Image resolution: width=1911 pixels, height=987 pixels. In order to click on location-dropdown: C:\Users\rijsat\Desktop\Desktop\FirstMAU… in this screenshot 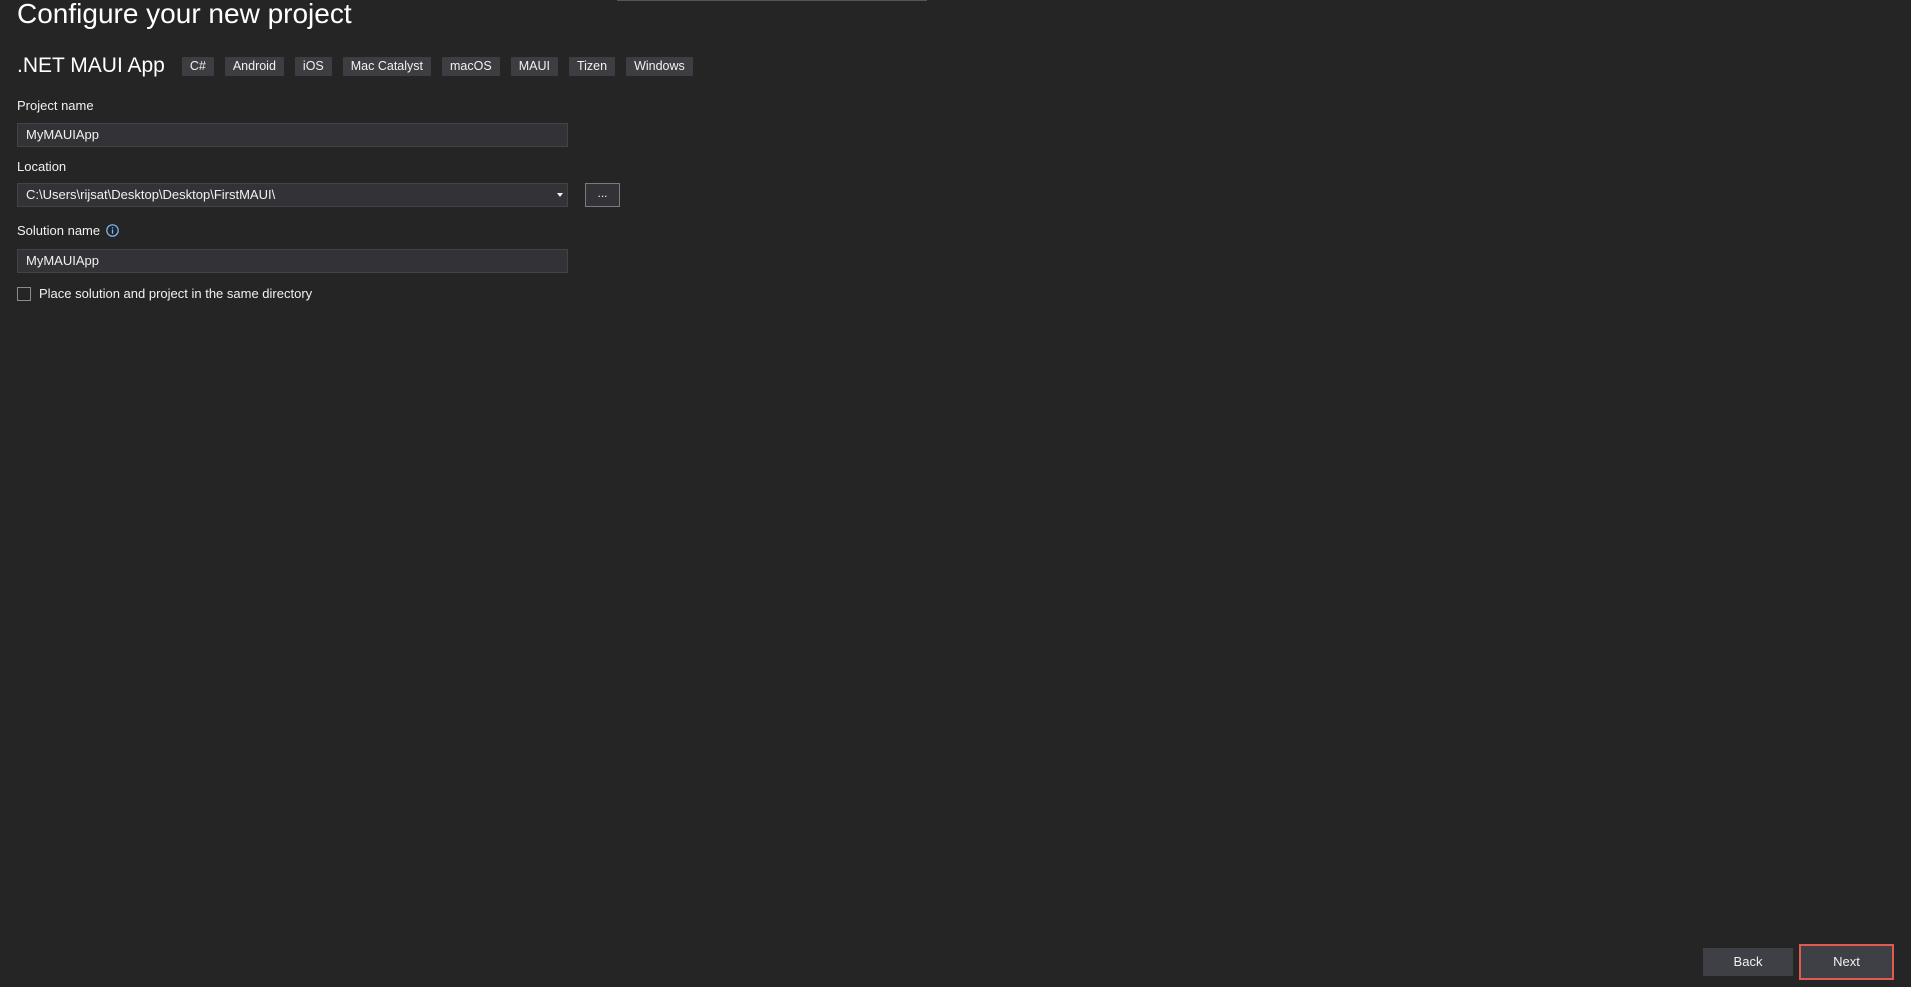, I will do `click(292, 195)`.